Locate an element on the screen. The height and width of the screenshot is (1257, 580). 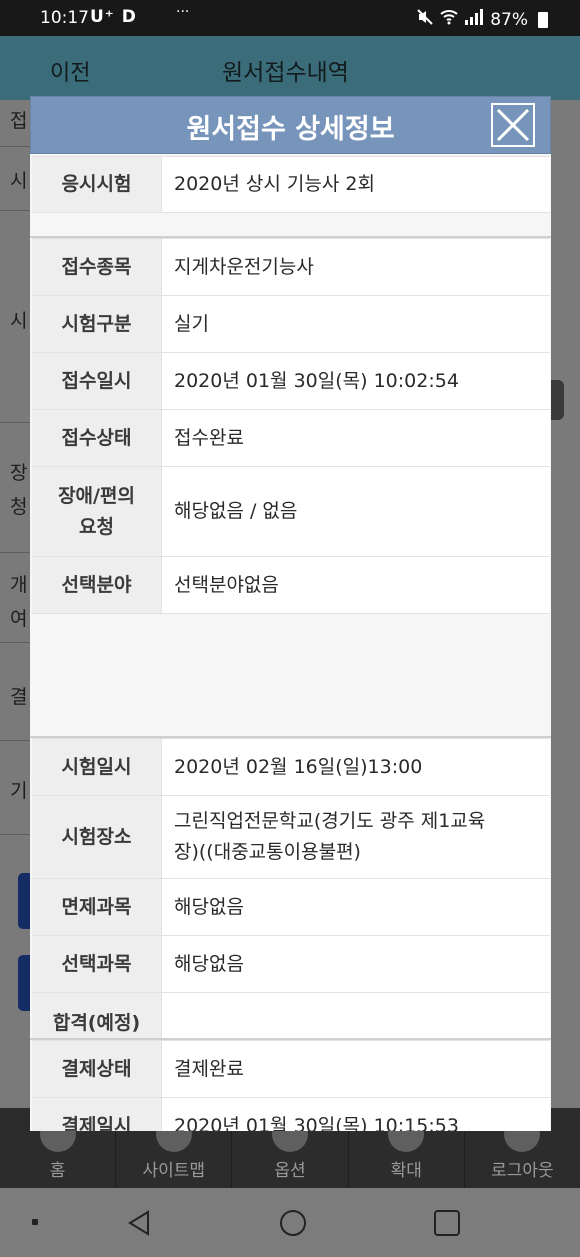
row-value: 실기 is located at coordinates (356, 324).